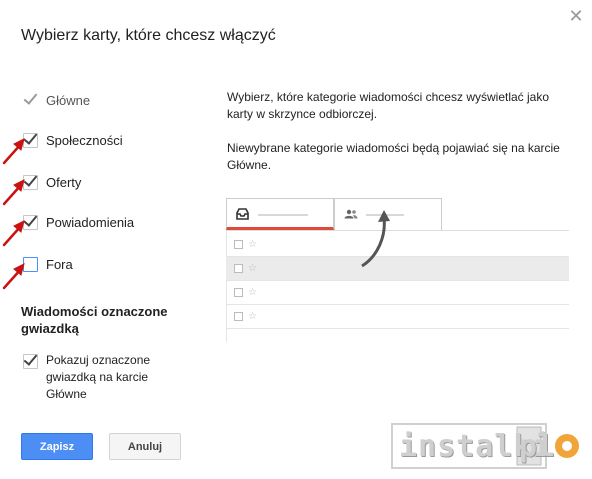  Describe the element at coordinates (30, 361) in the screenshot. I see `checkbox-starred` at that location.